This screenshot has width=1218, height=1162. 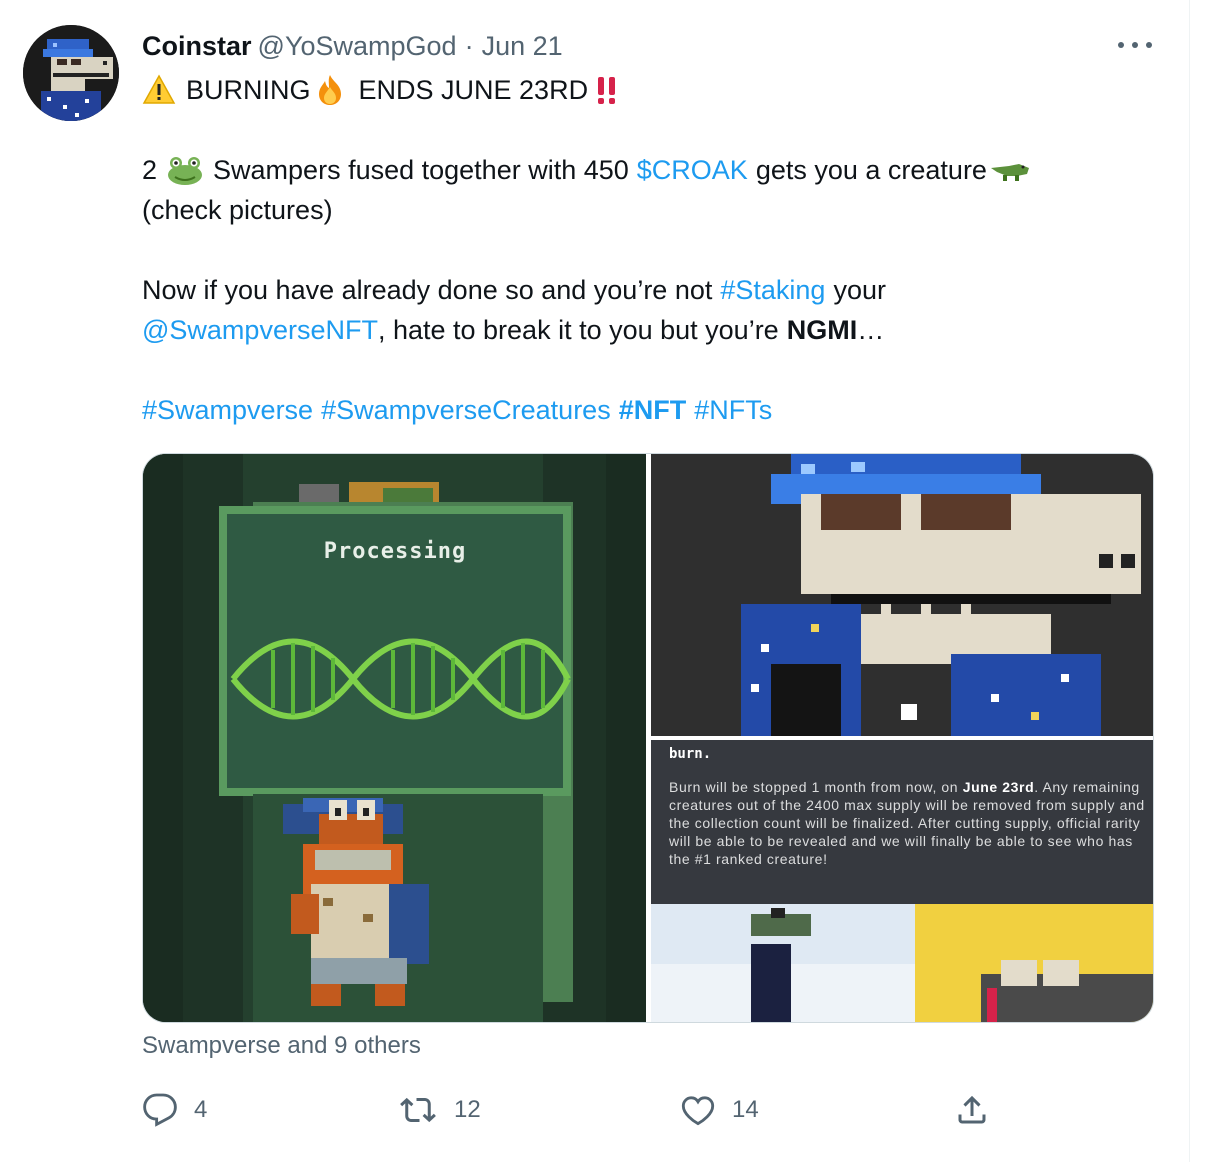 I want to click on tweet-action-bar: 4 12 14, so click(x=572, y=1110).